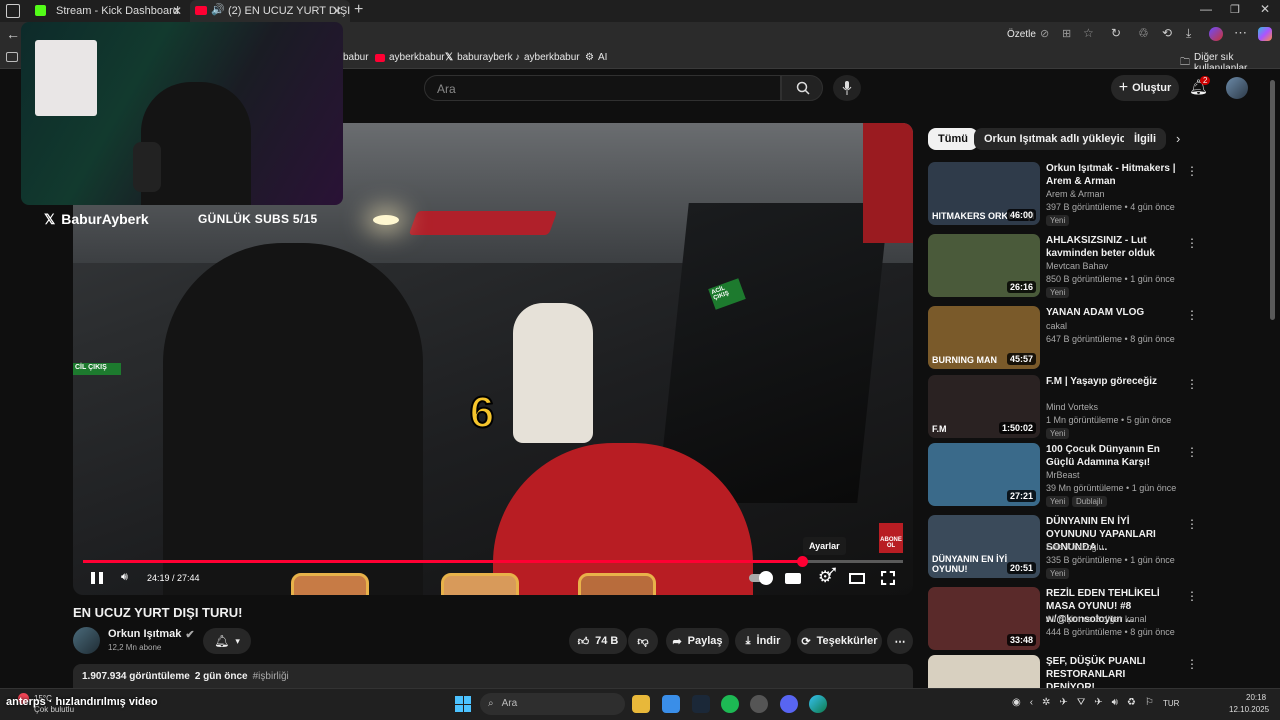 The width and height of the screenshot is (1280, 720). What do you see at coordinates (789, 704) in the screenshot?
I see `discord-icon` at bounding box center [789, 704].